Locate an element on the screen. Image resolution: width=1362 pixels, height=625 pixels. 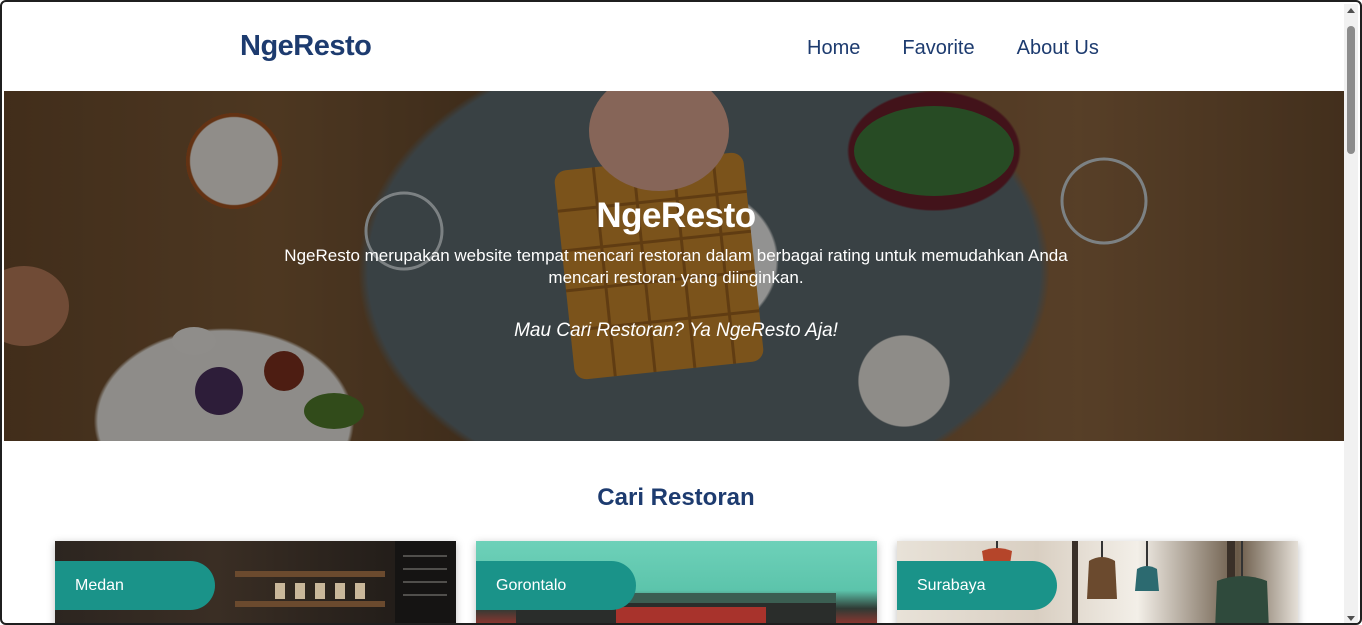
main-nav: Home Favorite About Us is located at coordinates (974, 48).